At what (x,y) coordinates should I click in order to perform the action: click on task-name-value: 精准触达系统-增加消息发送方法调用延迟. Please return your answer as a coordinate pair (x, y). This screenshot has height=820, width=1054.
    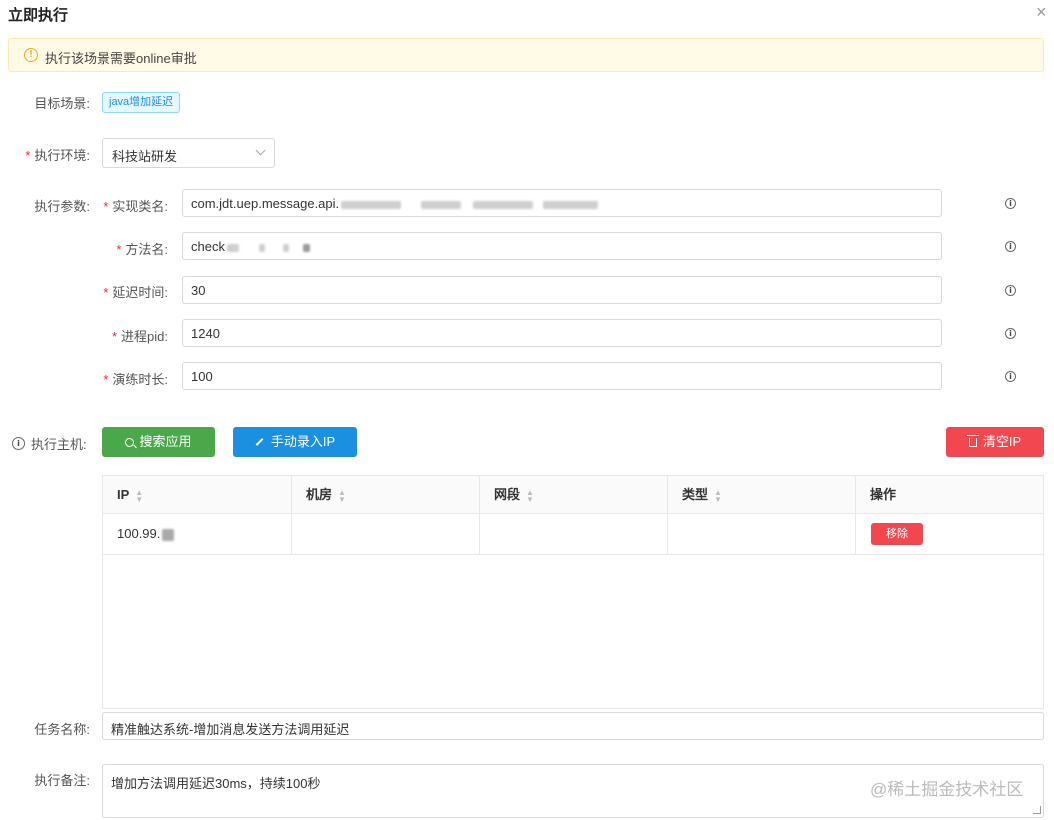
    Looking at the image, I should click on (230, 729).